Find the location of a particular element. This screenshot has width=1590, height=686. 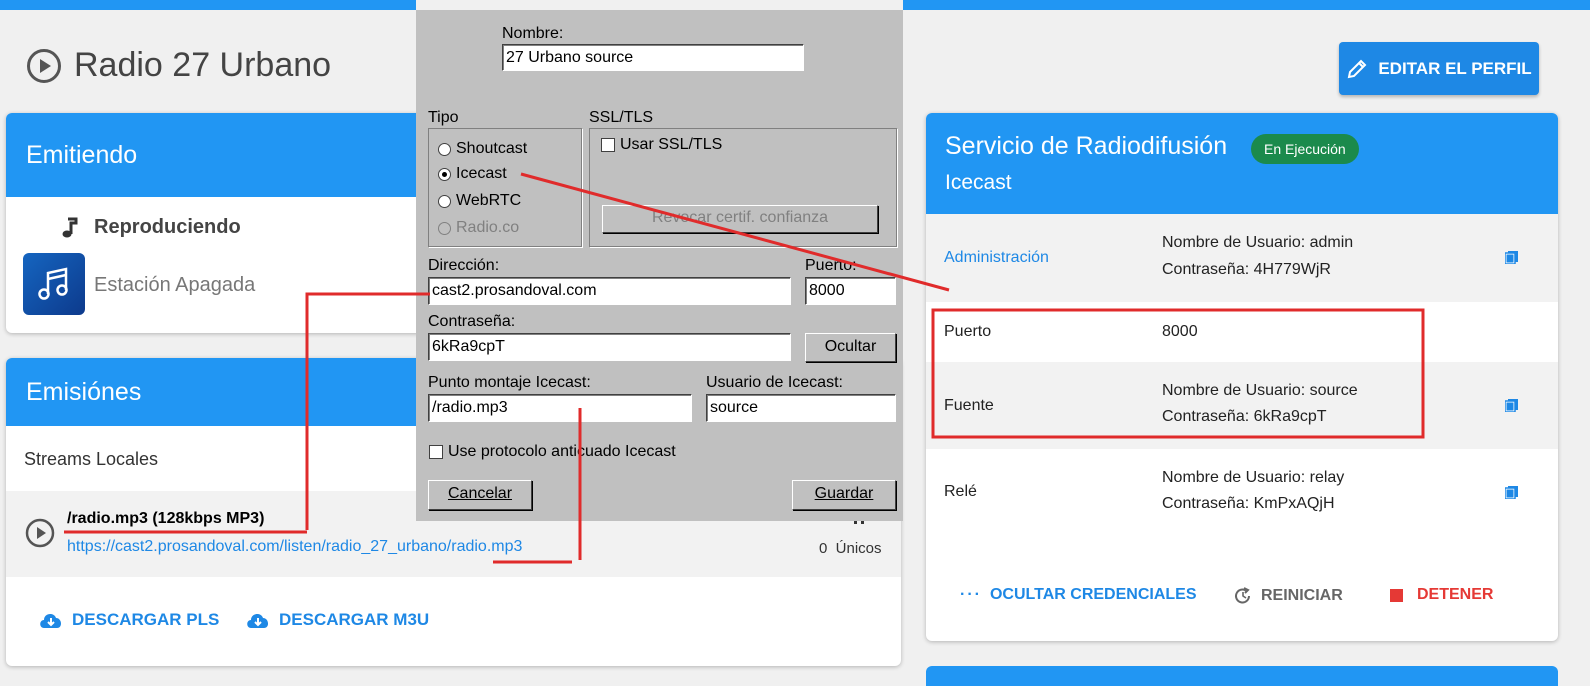

revoke-trust-button: Revocar certif. confianza is located at coordinates (740, 219).